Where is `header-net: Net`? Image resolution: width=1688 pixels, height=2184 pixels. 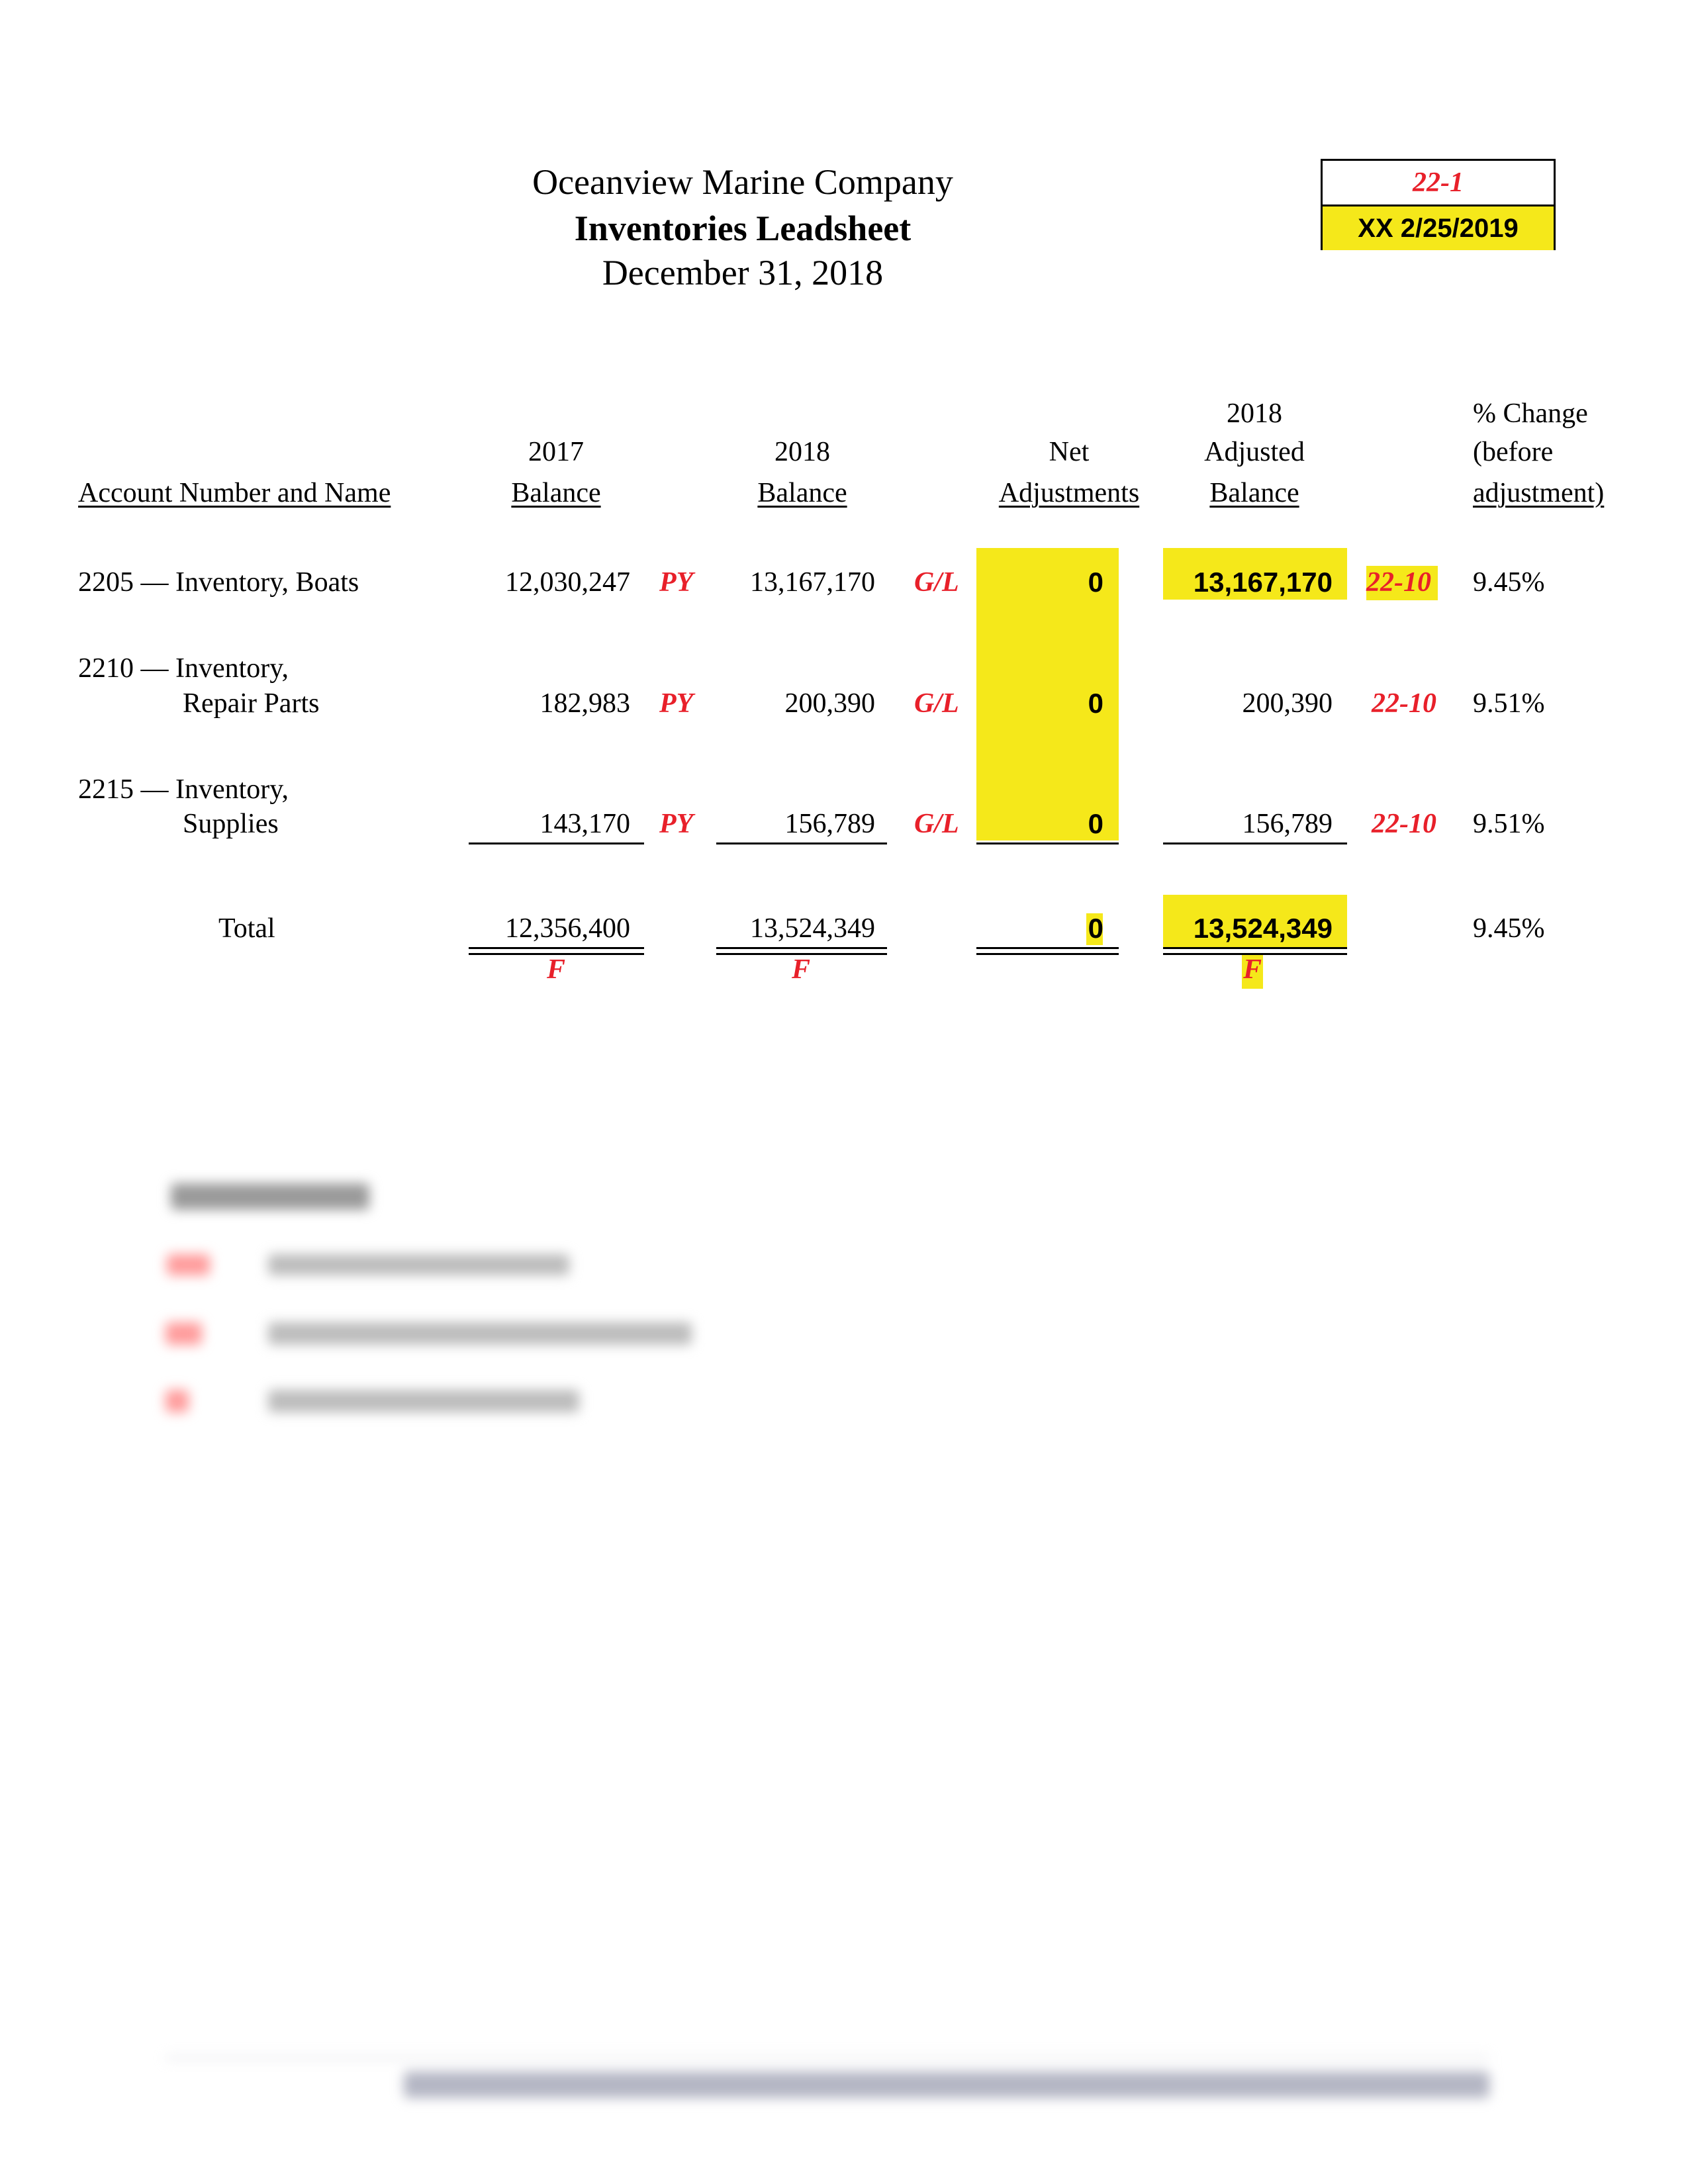 header-net: Net is located at coordinates (1069, 452).